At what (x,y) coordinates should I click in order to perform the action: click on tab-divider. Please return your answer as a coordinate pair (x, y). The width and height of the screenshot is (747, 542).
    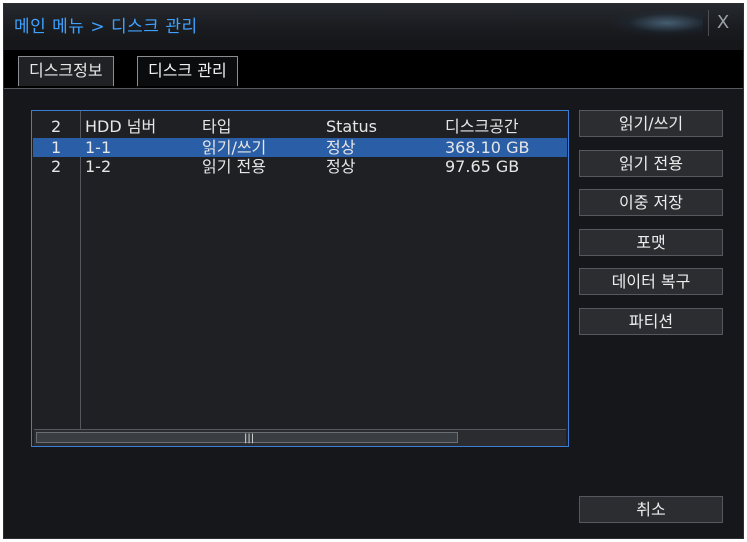
    Looking at the image, I should click on (373, 88).